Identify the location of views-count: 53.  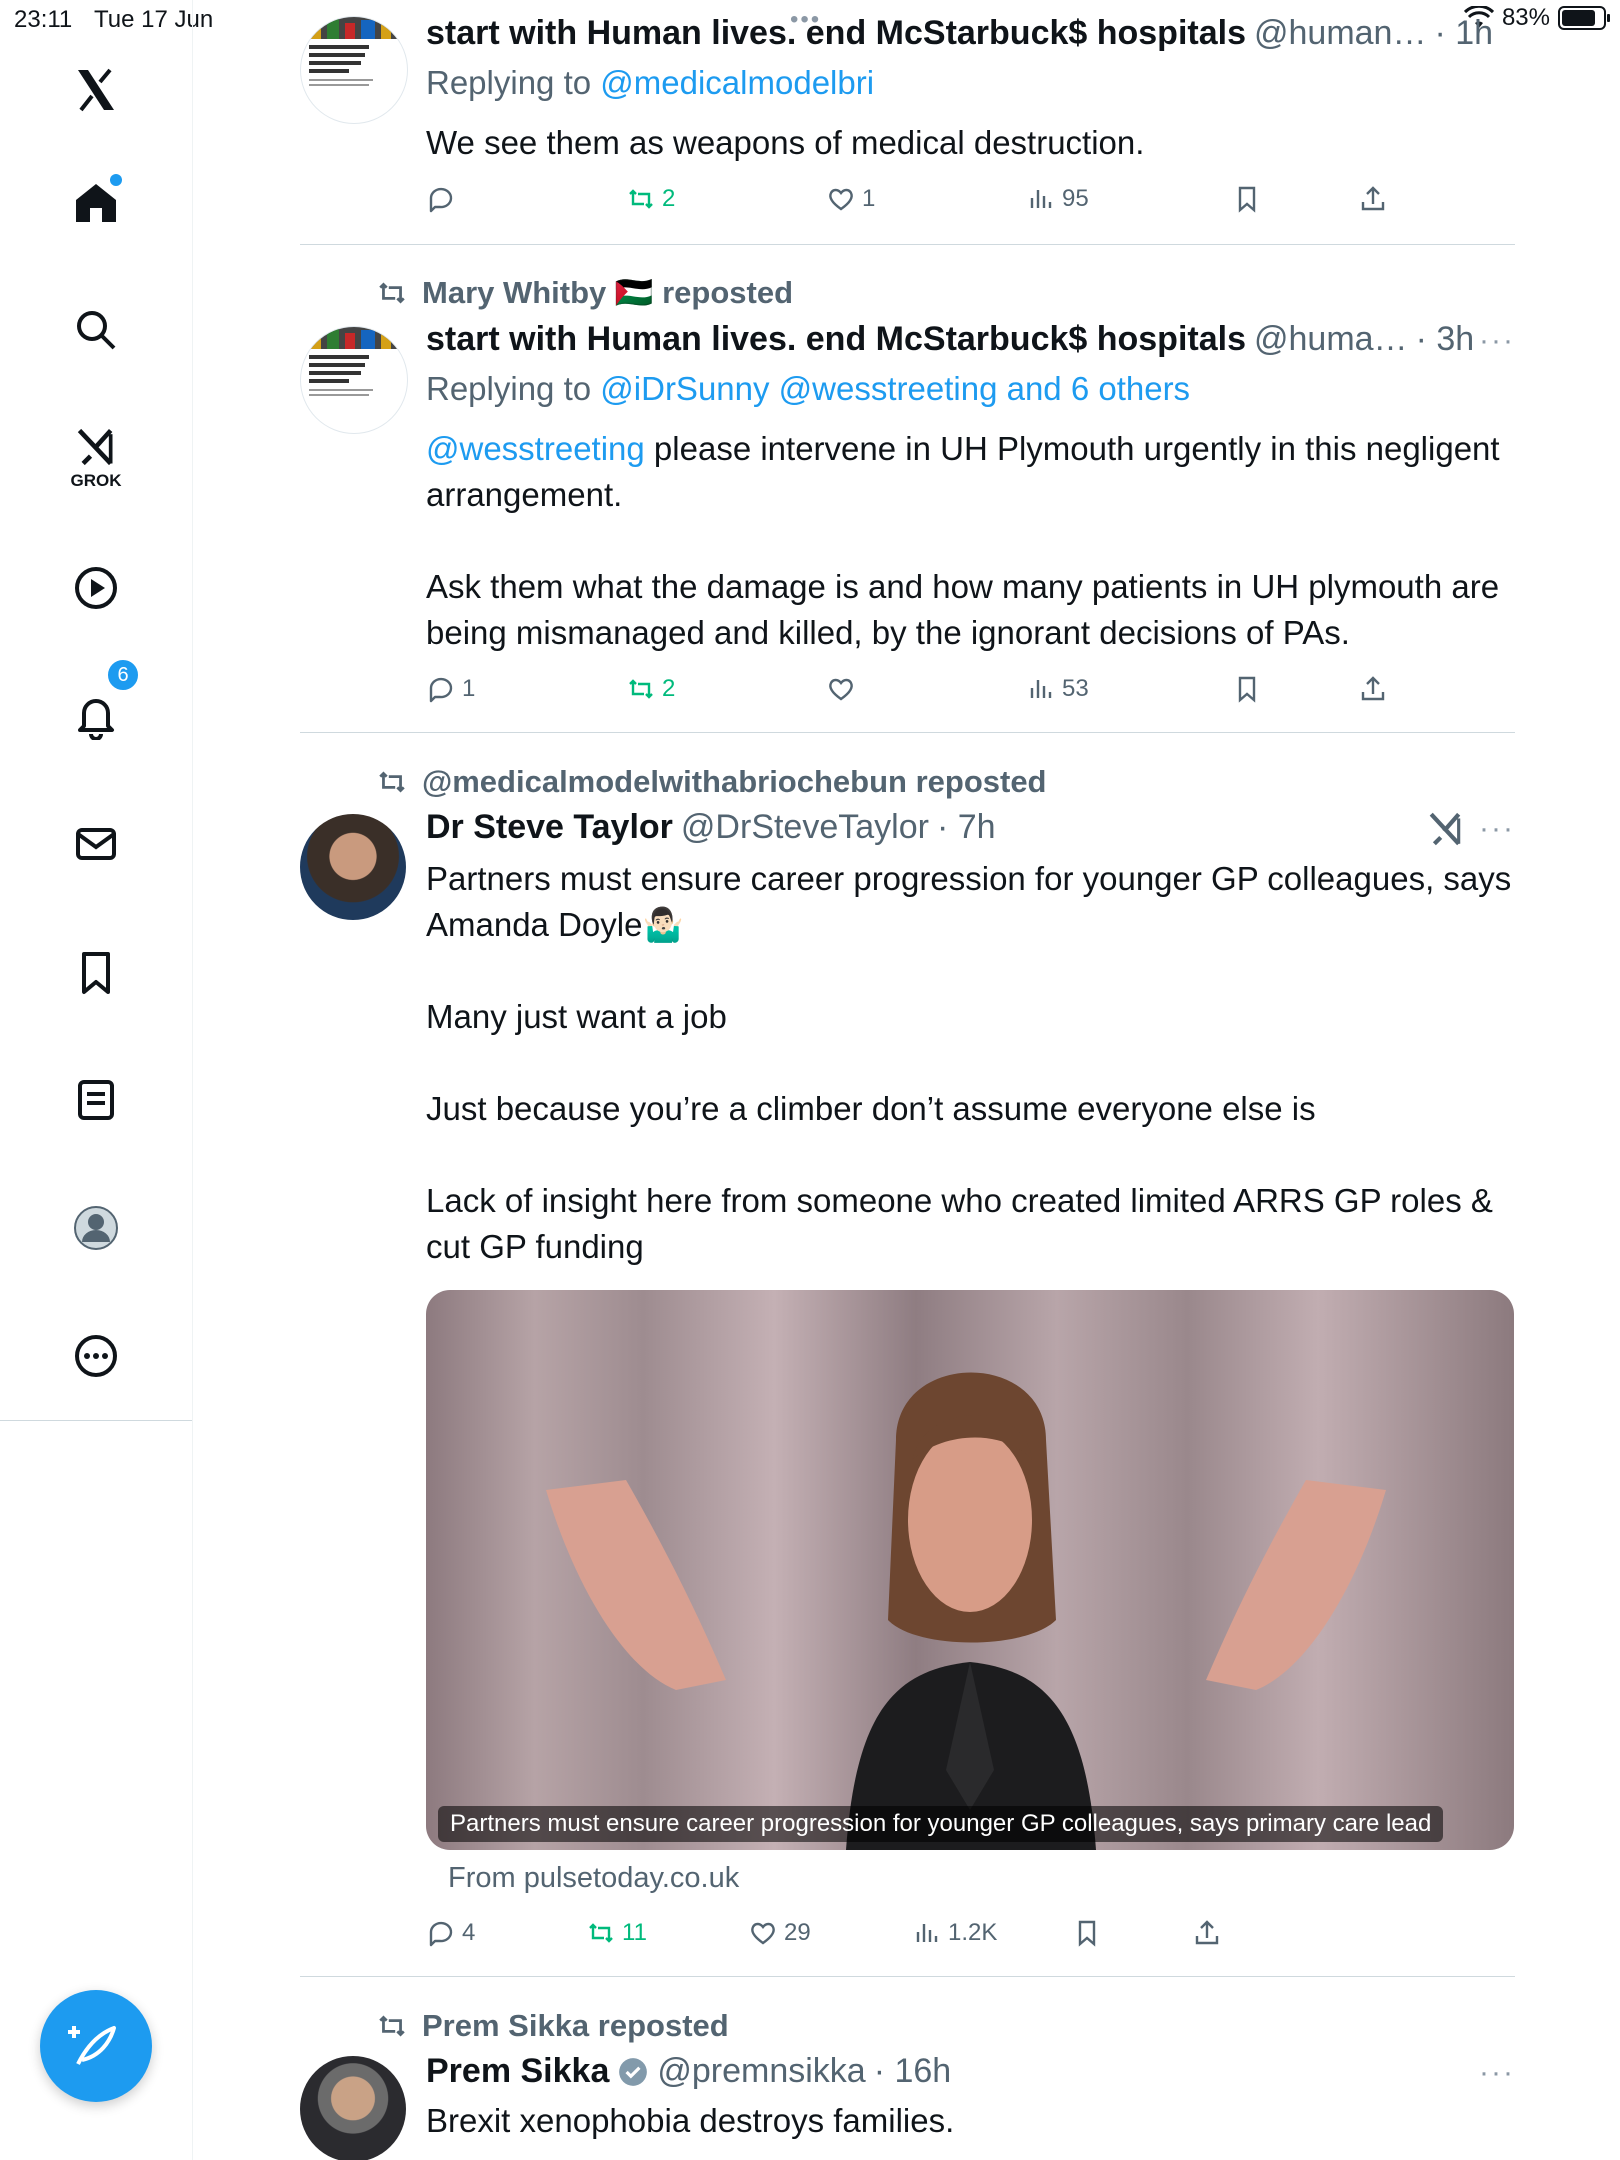
(1075, 688).